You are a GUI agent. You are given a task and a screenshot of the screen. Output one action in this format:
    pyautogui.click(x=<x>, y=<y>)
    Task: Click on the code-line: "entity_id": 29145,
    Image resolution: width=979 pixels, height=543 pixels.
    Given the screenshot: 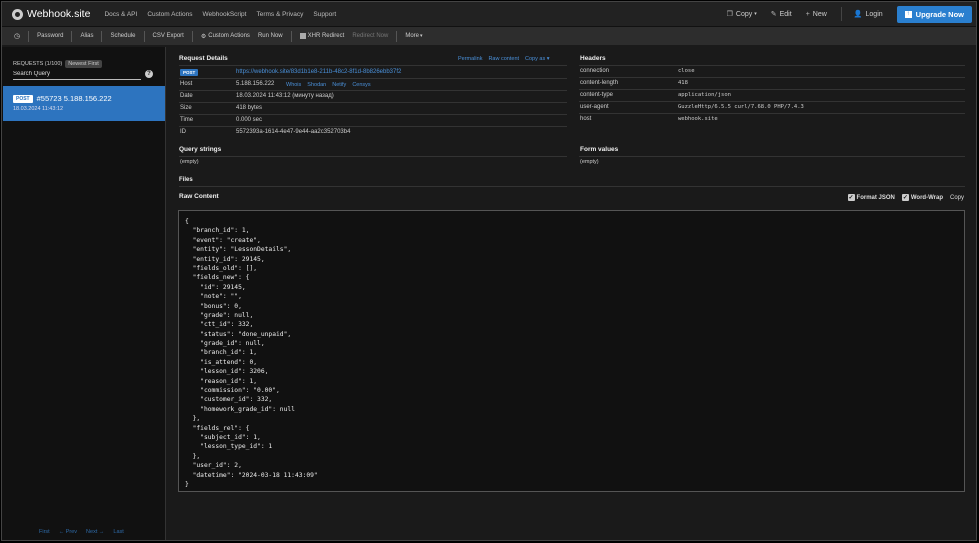 What is the action you would take?
    pyautogui.click(x=225, y=259)
    